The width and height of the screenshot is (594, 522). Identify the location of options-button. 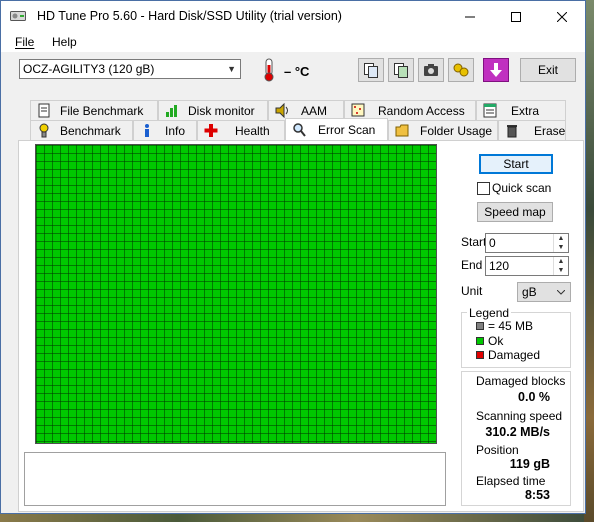
(461, 70).